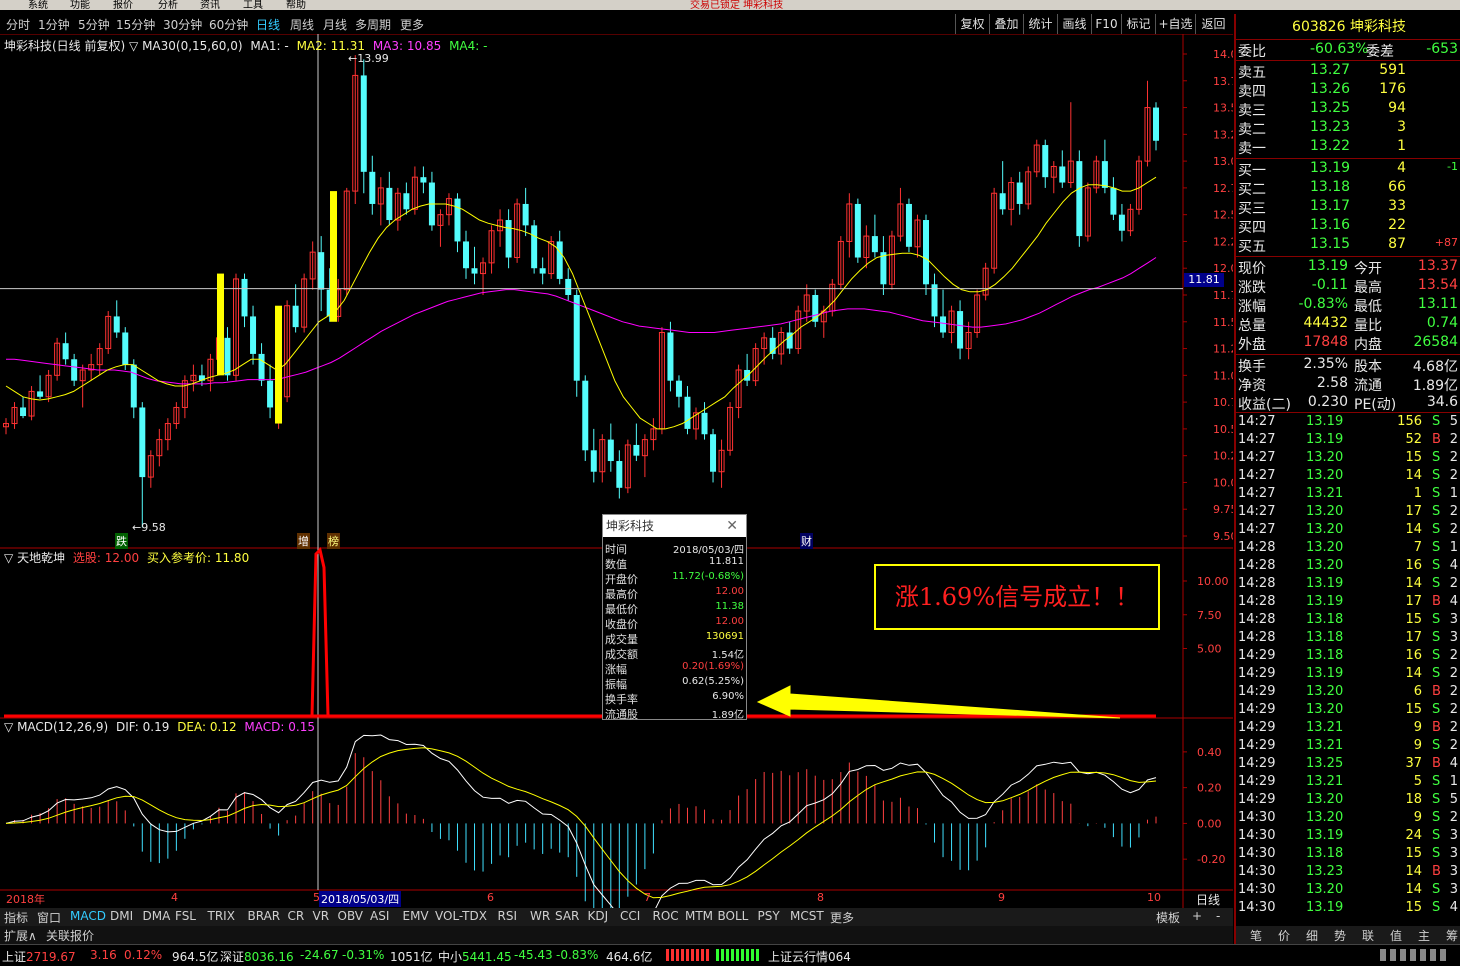 Image resolution: width=1460 pixels, height=966 pixels. Describe the element at coordinates (257, 956) in the screenshot. I see `sz-index: 深证8036.16` at that location.